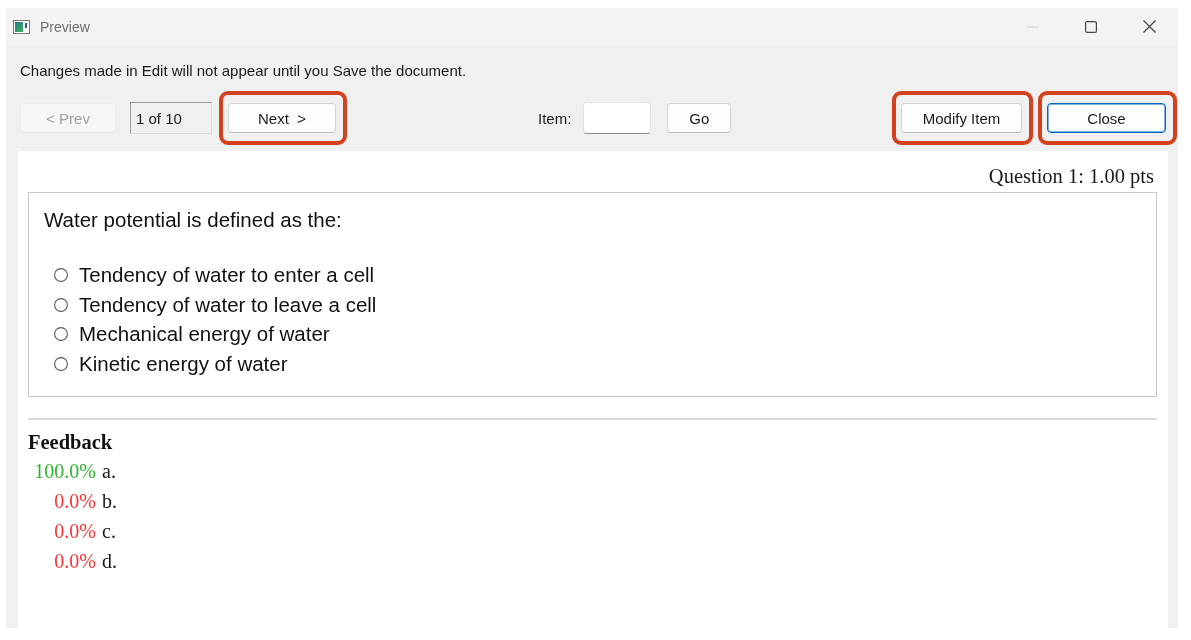  What do you see at coordinates (282, 118) in the screenshot?
I see `next-button: Next >` at bounding box center [282, 118].